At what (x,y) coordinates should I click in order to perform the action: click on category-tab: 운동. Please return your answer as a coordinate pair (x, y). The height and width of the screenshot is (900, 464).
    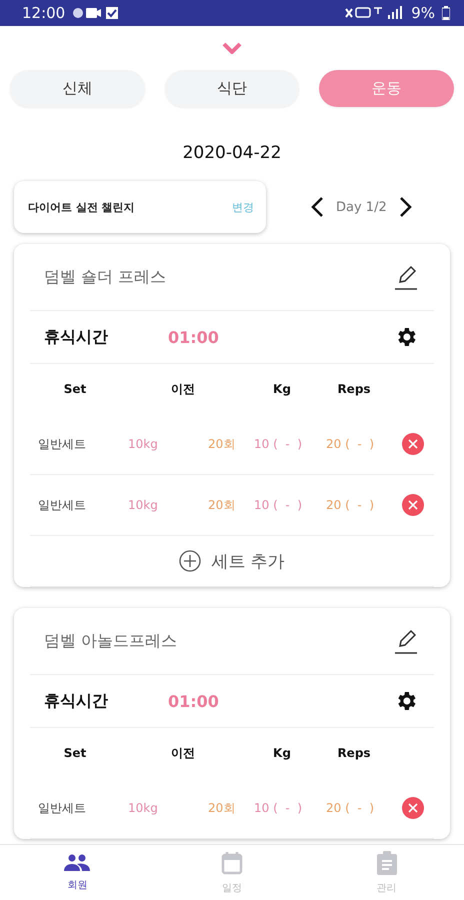
    Looking at the image, I should click on (386, 88).